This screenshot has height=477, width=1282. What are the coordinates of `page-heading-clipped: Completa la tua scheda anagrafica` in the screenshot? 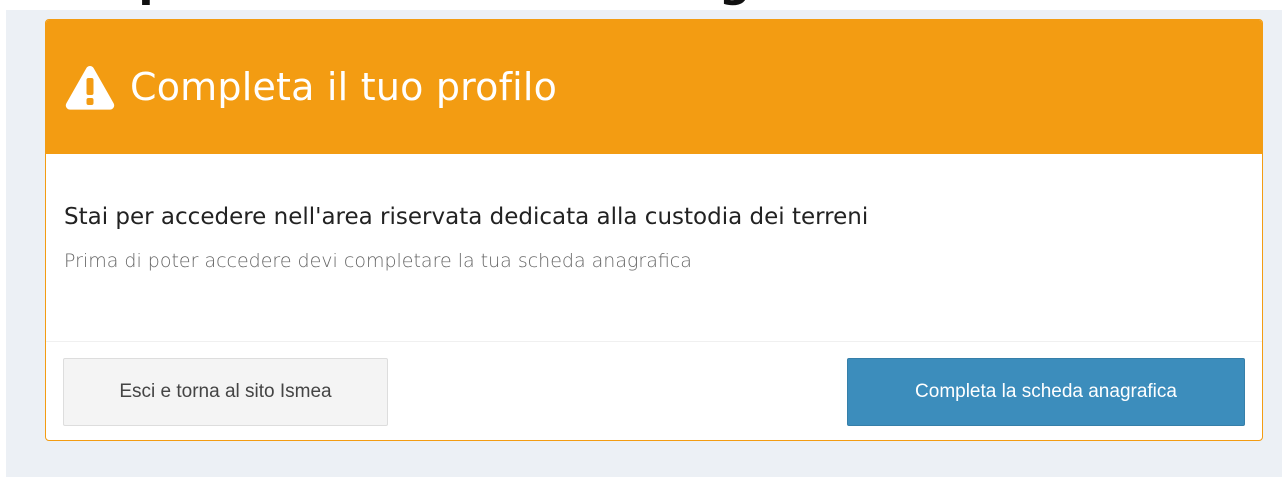 It's located at (641, 5).